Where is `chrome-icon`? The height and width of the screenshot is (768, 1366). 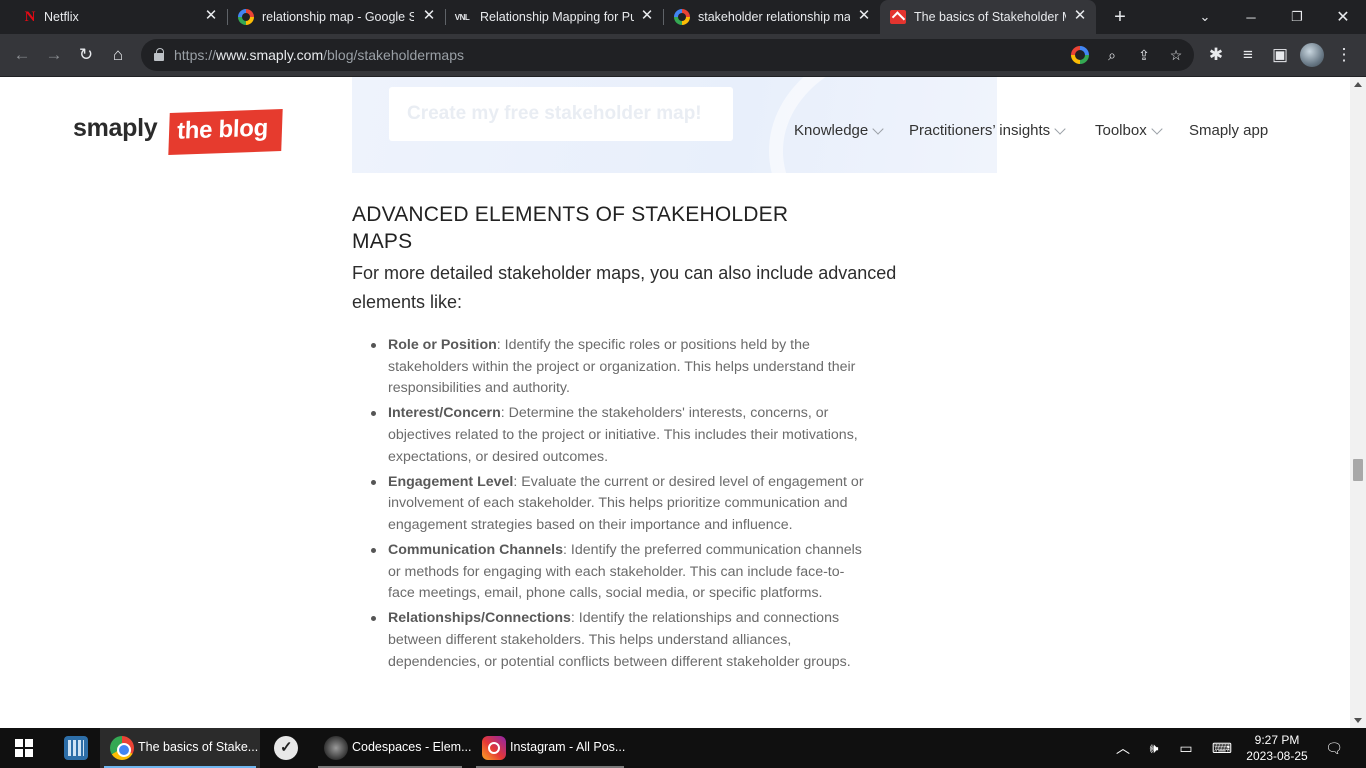 chrome-icon is located at coordinates (122, 748).